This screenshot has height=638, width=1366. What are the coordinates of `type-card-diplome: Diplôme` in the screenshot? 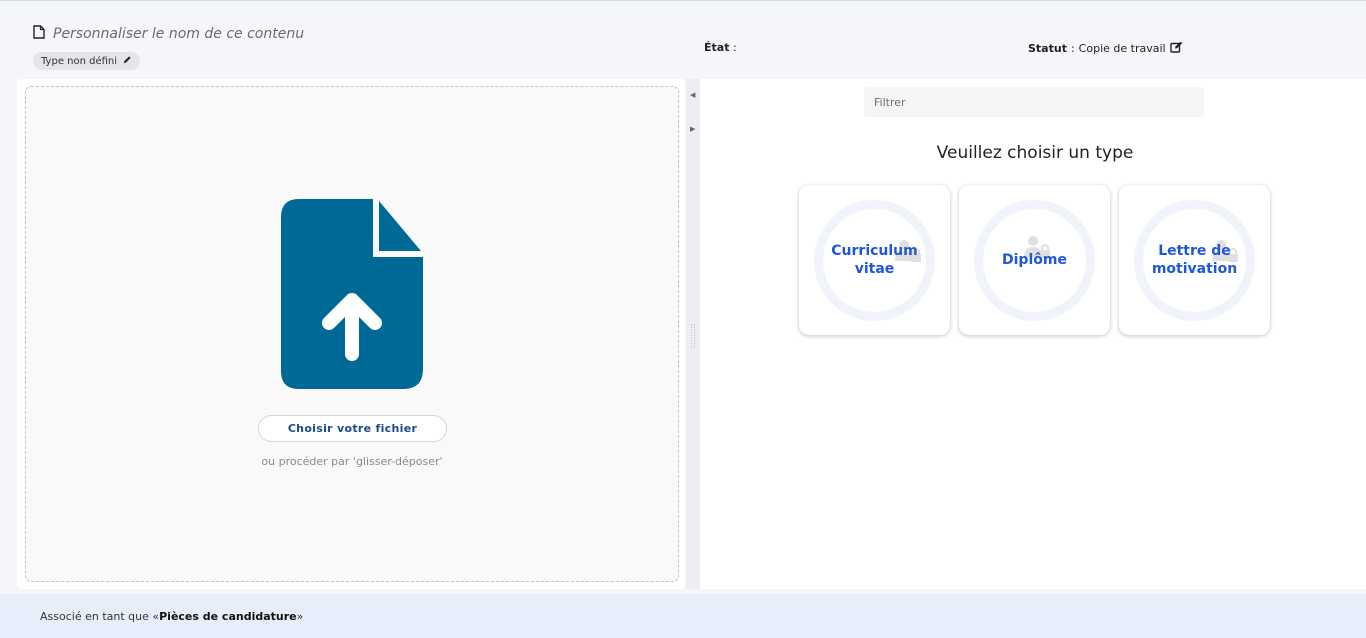 It's located at (1034, 260).